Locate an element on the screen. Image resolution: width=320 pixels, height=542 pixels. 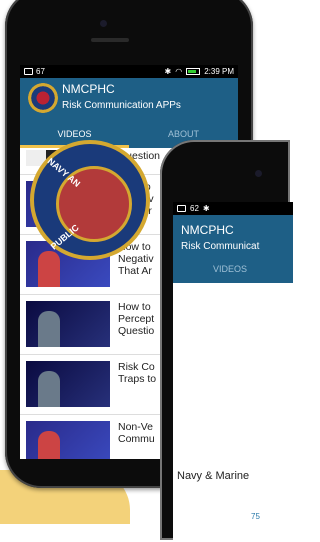
app-subtitle: Risk Communicat is located at coordinates (220, 246).